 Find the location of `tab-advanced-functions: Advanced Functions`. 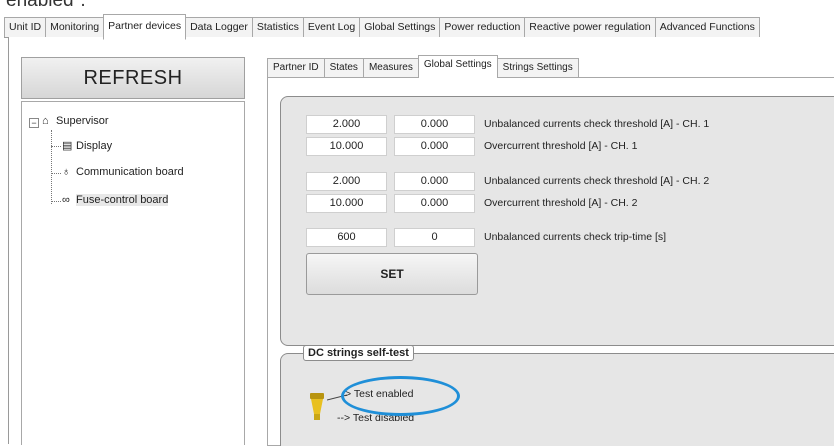

tab-advanced-functions: Advanced Functions is located at coordinates (707, 27).